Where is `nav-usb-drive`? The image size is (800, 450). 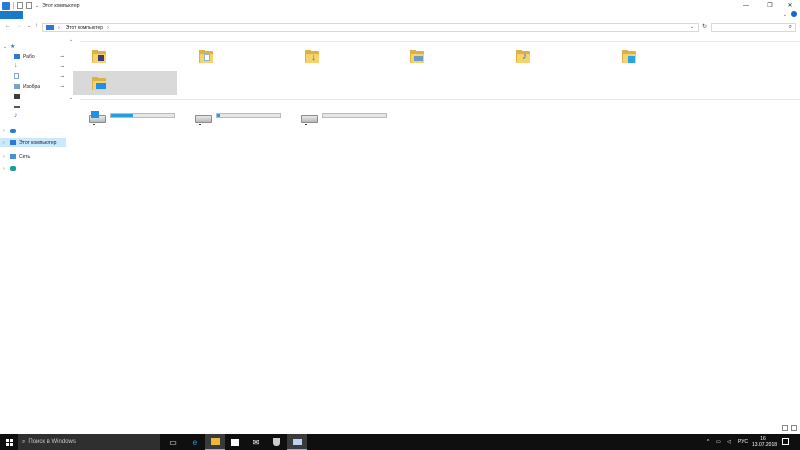
nav-usb-drive is located at coordinates (33, 106).